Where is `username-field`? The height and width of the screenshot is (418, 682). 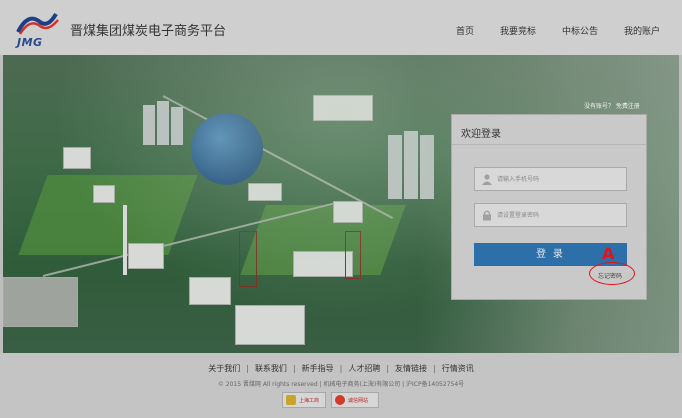 username-field is located at coordinates (550, 179).